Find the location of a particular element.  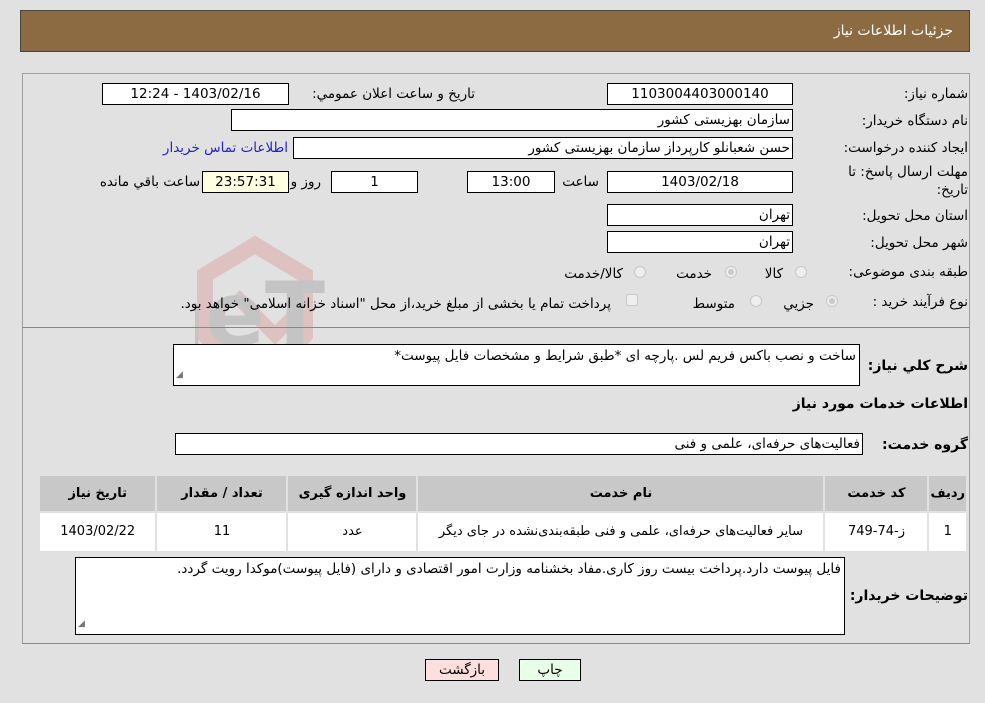

cell-row-number: 1 is located at coordinates (947, 532).